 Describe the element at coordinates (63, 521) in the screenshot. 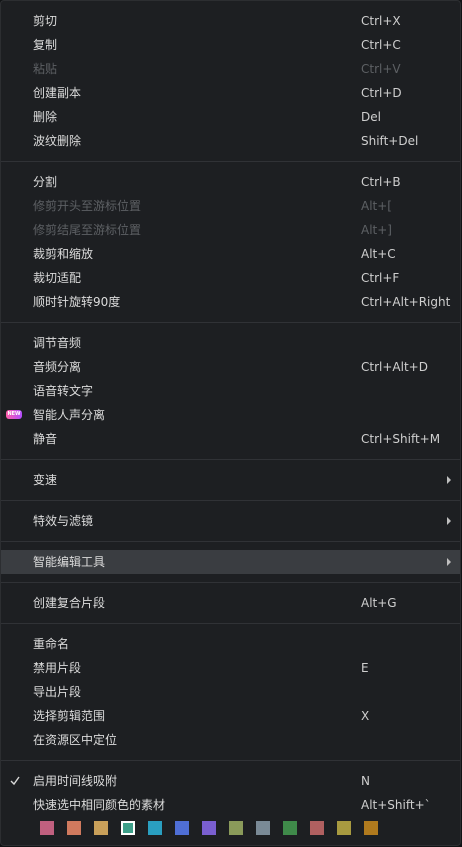

I see `menu-item-label: 特效与滤镜` at that location.